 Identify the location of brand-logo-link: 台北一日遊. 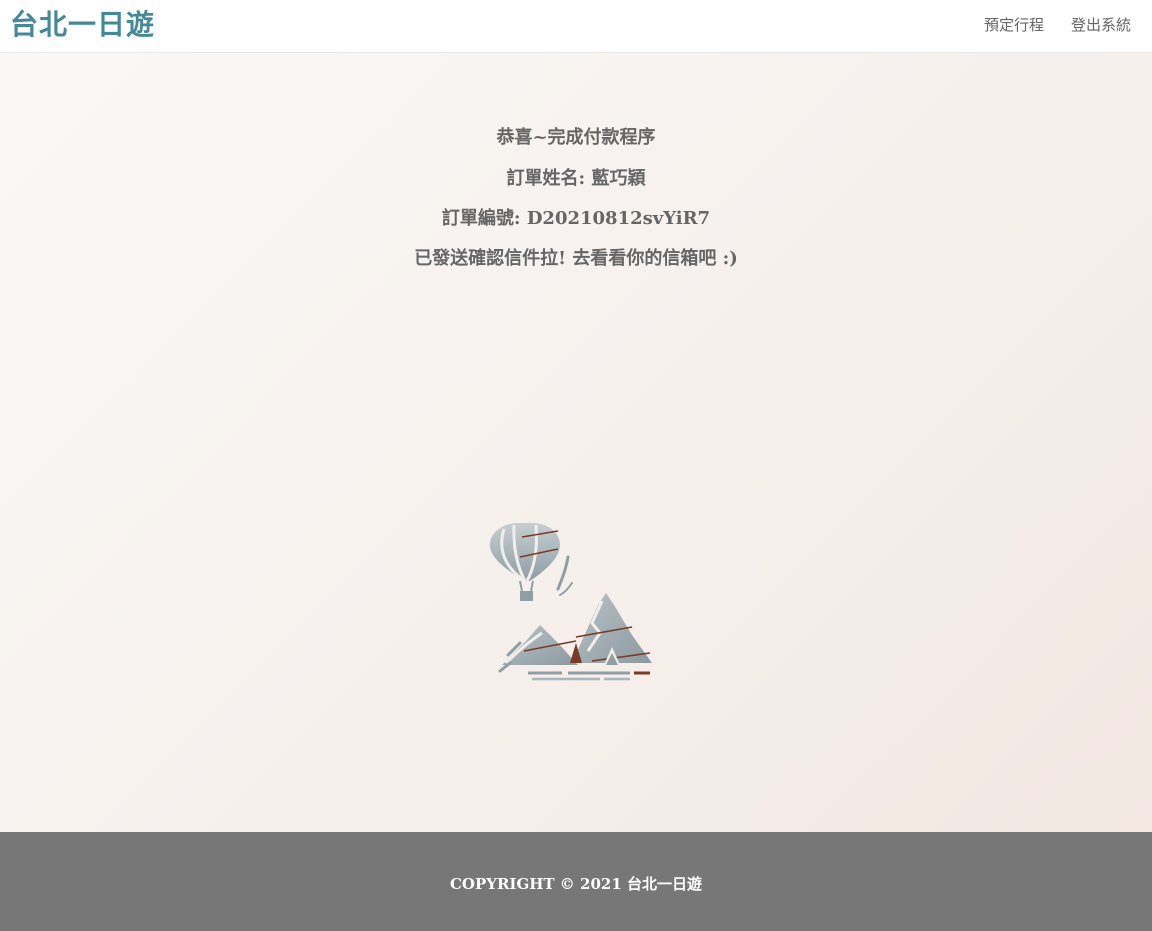
(82, 25).